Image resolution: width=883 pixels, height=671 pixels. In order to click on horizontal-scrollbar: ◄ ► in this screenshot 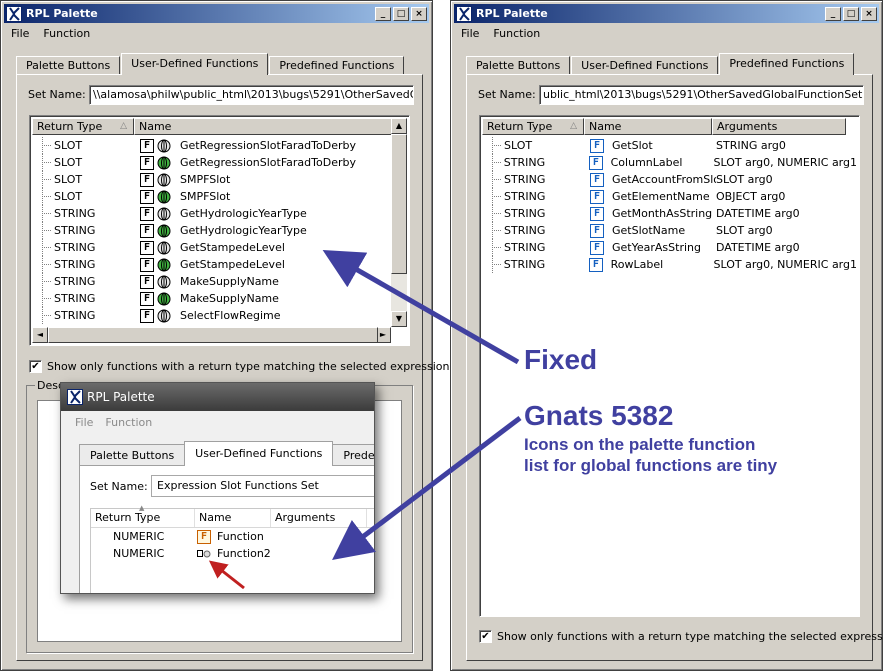, I will do `click(211, 335)`.